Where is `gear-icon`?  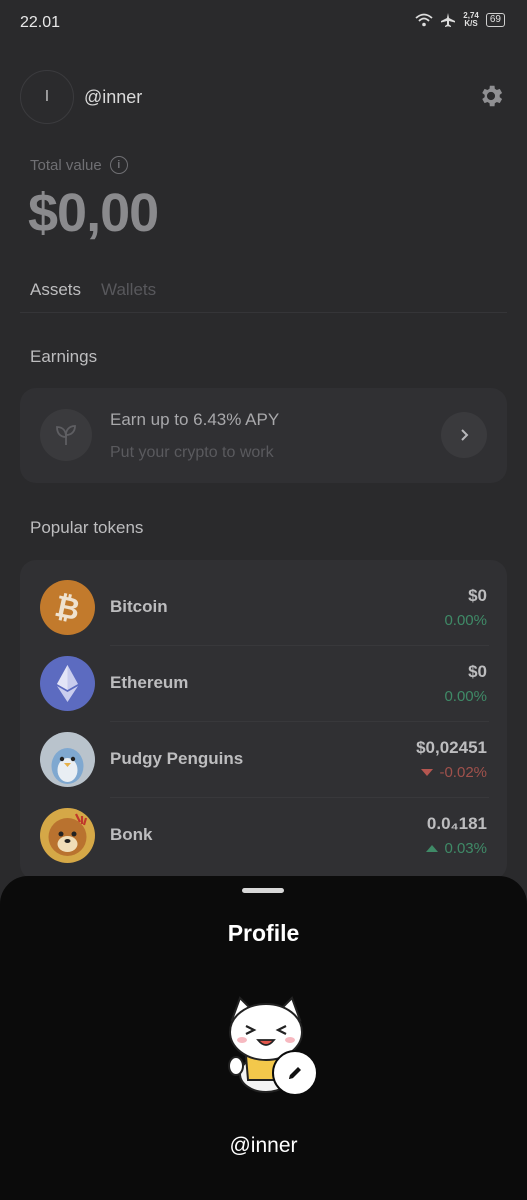
gear-icon is located at coordinates (491, 96).